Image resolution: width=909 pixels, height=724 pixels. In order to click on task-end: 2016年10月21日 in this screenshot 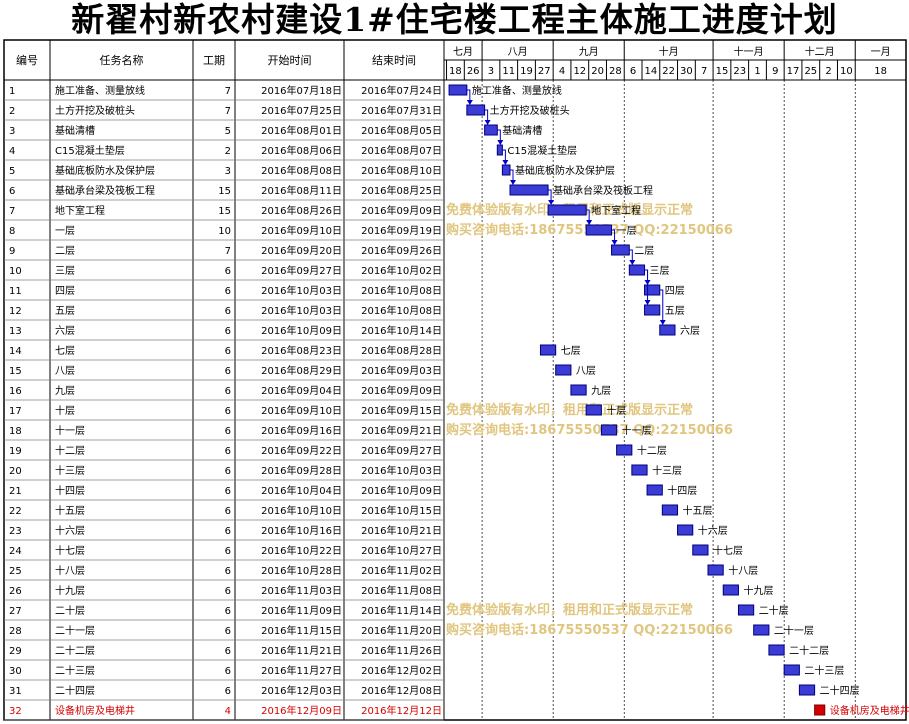, I will do `click(401, 530)`.